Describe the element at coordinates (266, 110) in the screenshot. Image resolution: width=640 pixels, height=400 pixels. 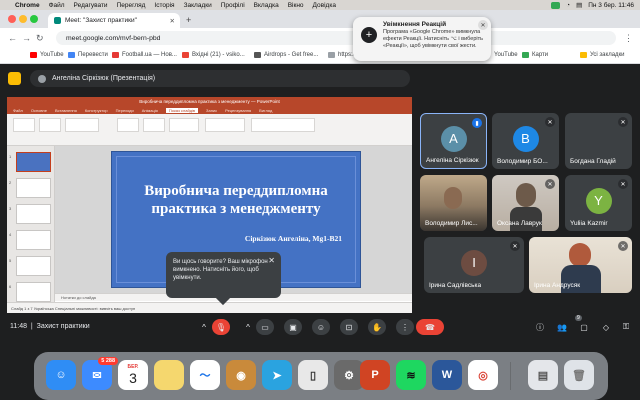
I see `ribbon-tab: Вигляд` at that location.